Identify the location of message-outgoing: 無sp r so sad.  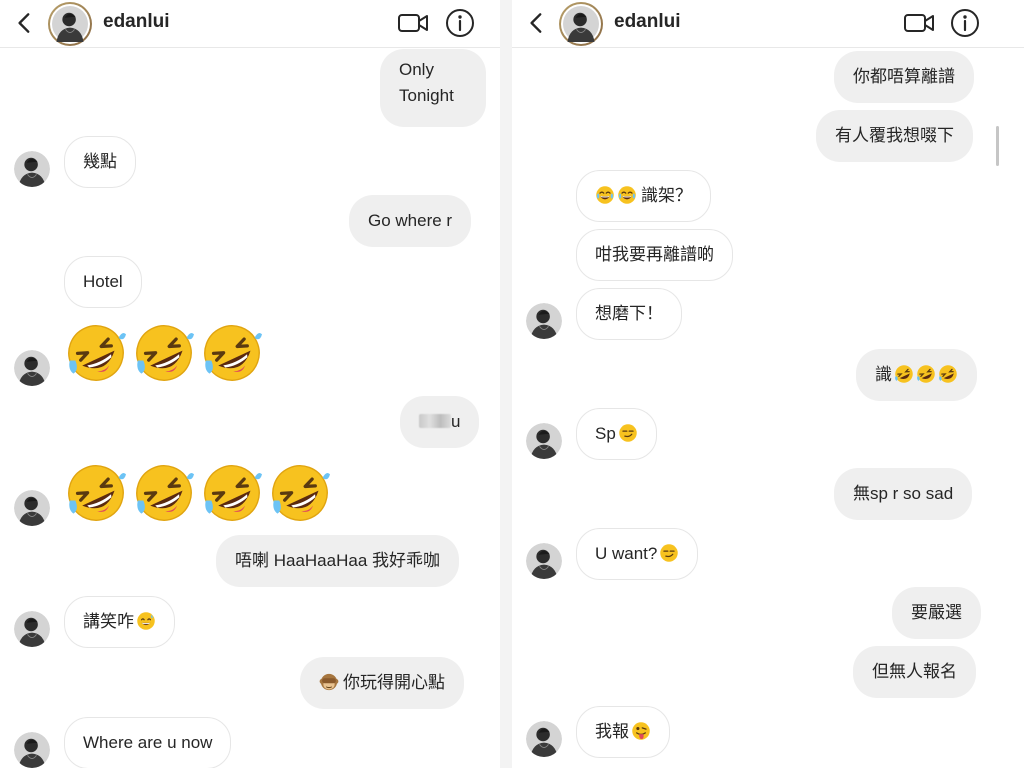
(903, 494).